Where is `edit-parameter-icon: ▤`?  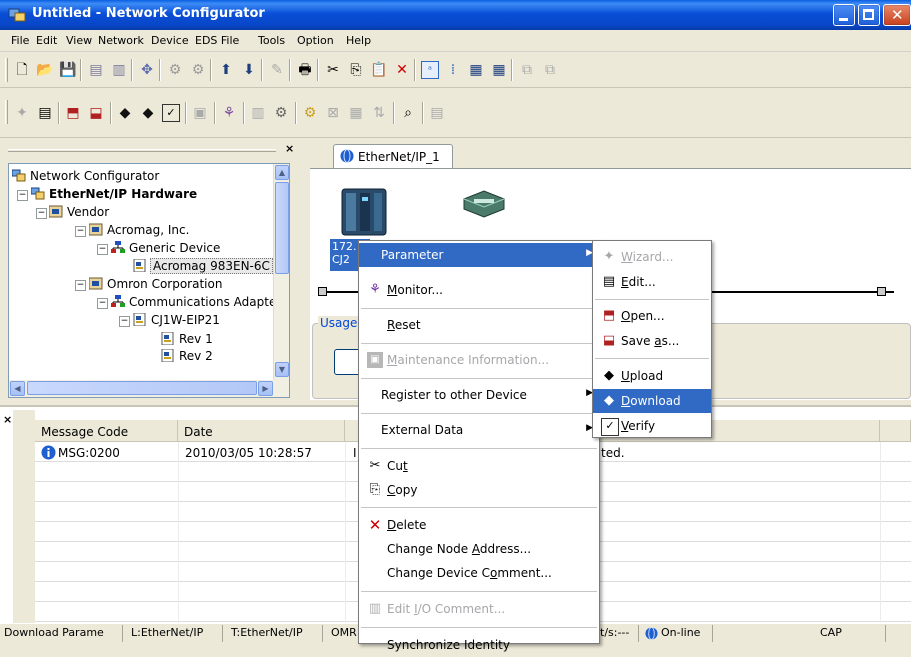
edit-parameter-icon: ▤ is located at coordinates (45, 113).